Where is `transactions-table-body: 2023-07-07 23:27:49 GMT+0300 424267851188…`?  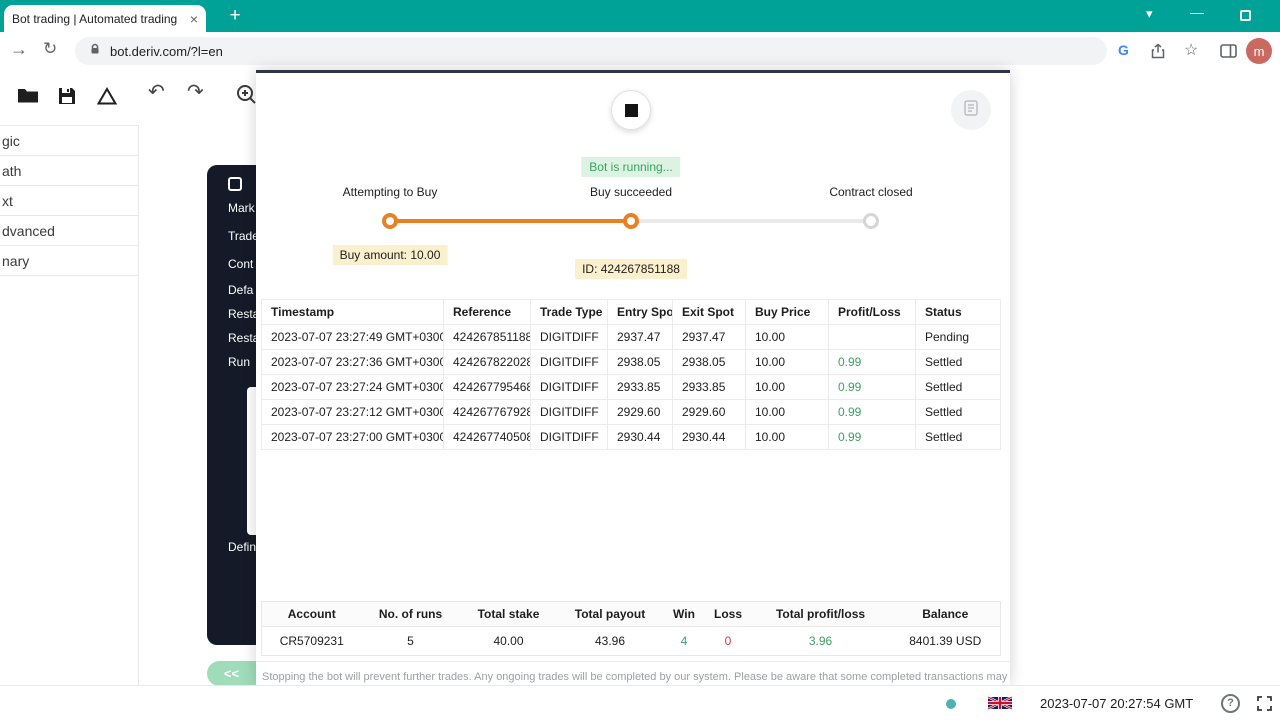 transactions-table-body: 2023-07-07 23:27:49 GMT+0300 424267851188… is located at coordinates (631, 387).